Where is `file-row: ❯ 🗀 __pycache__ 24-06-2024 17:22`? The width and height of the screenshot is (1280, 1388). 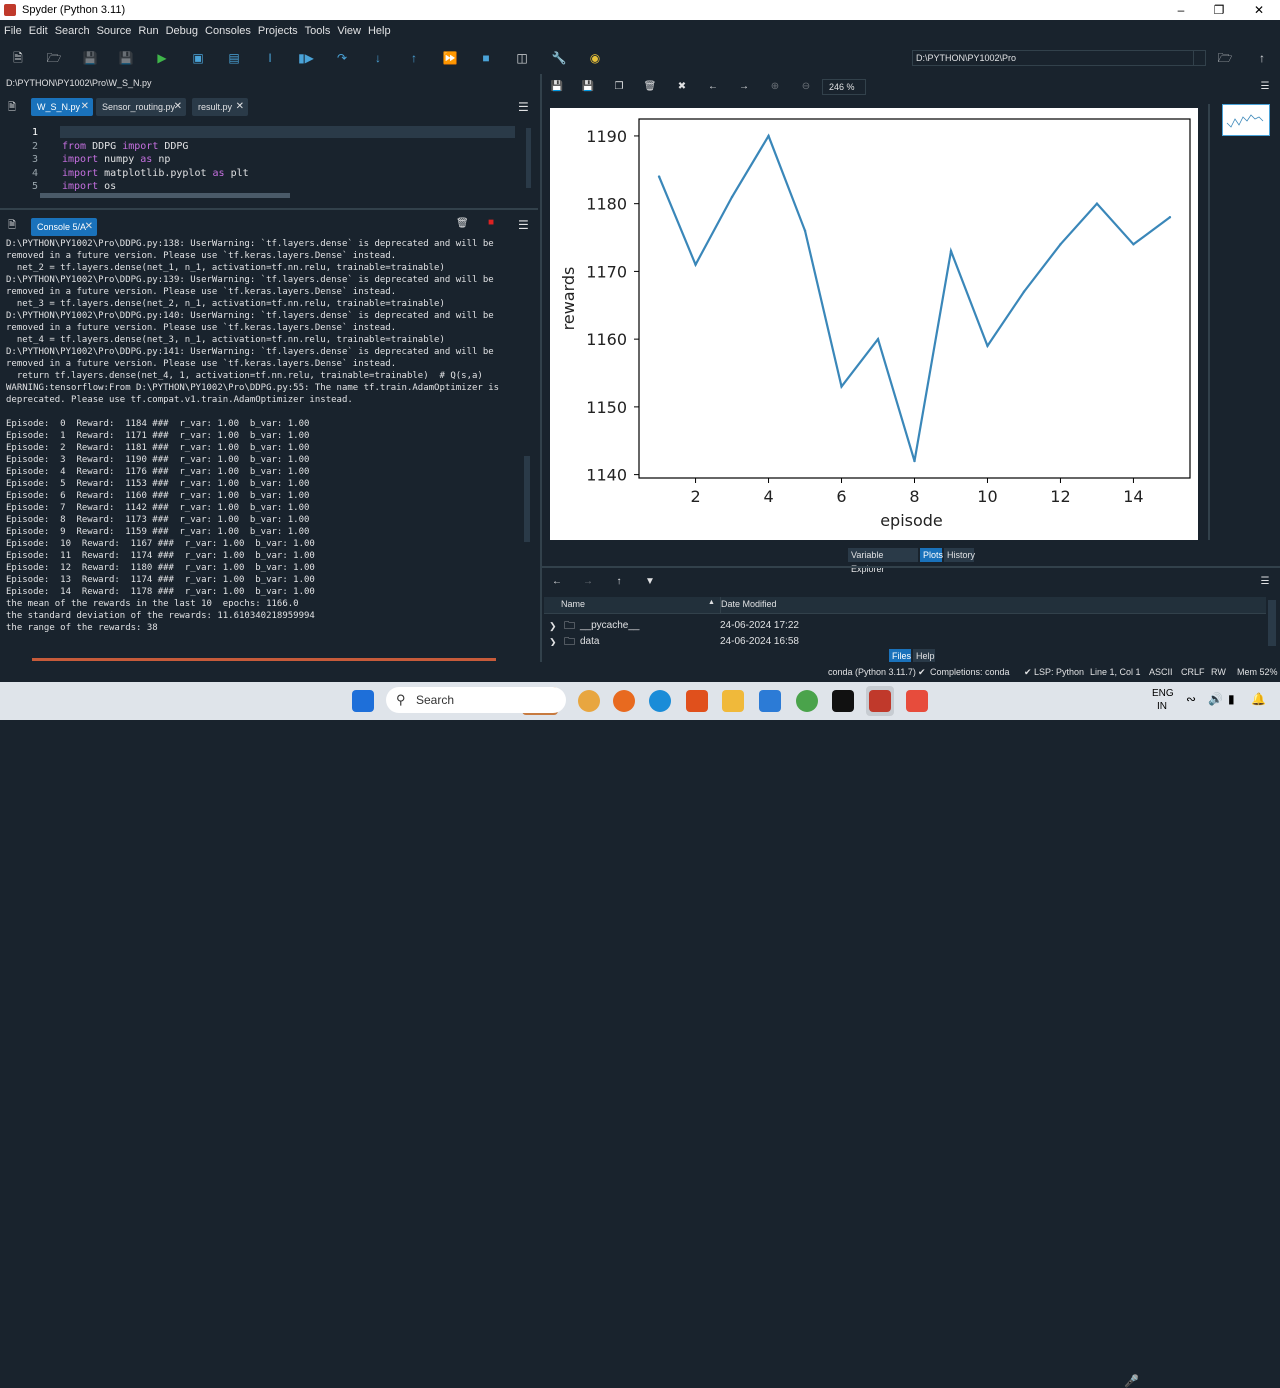
file-row: ❯ 🗀 __pycache__ 24-06-2024 17:22 is located at coordinates (905, 626).